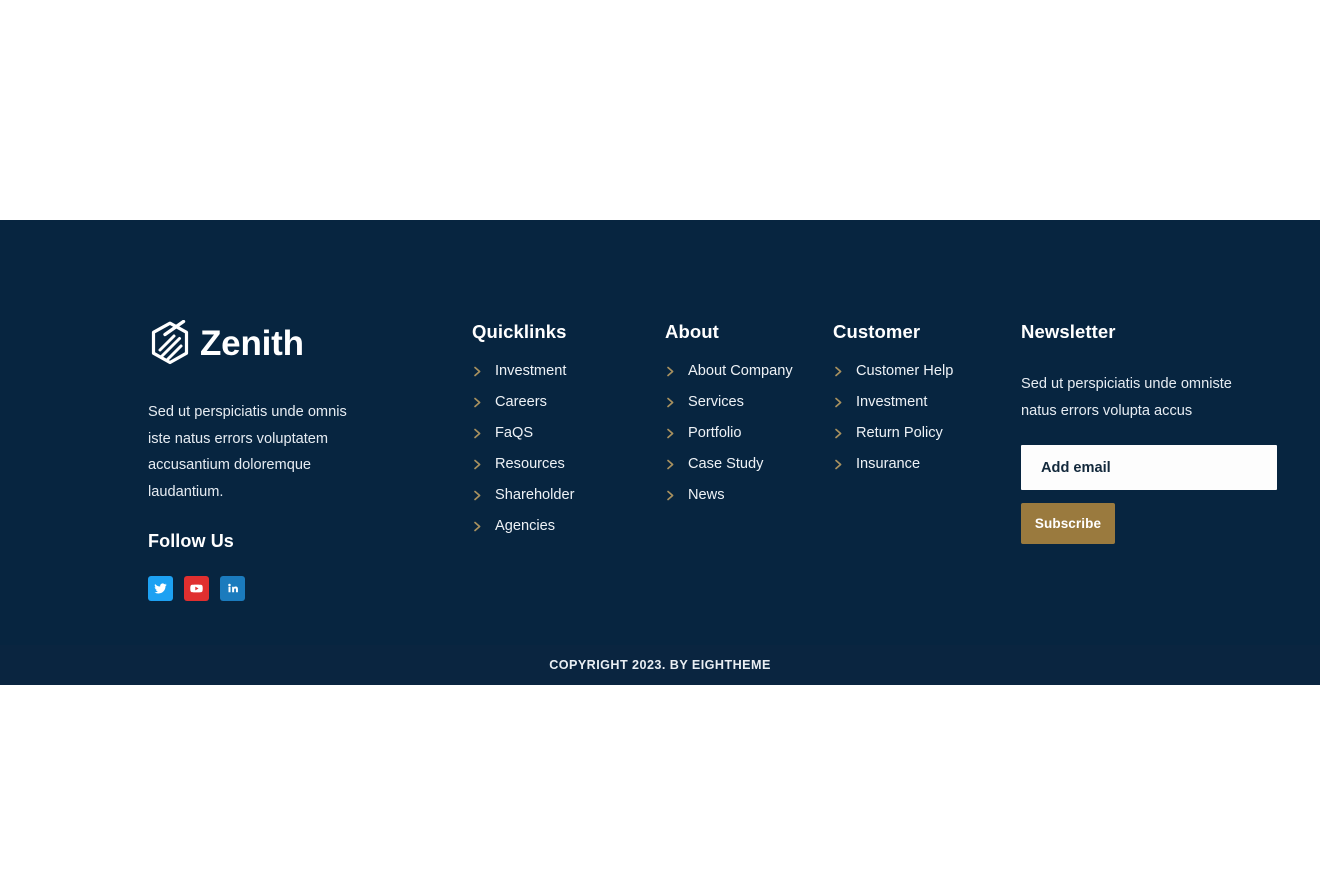  I want to click on footer-link-about-company: About Company, so click(747, 371).